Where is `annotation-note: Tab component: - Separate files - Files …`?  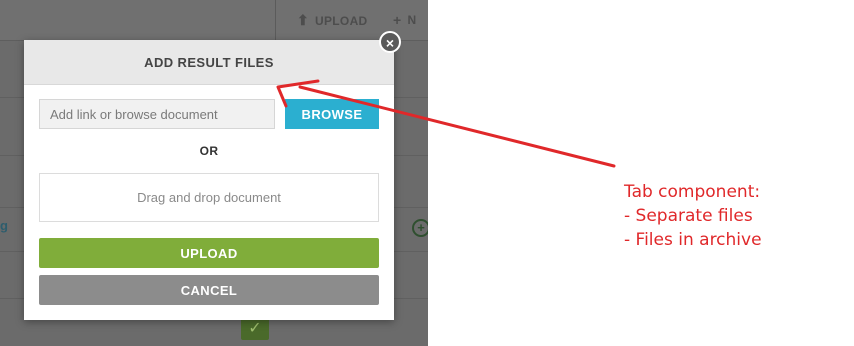 annotation-note: Tab component: - Separate files - Files … is located at coordinates (693, 216).